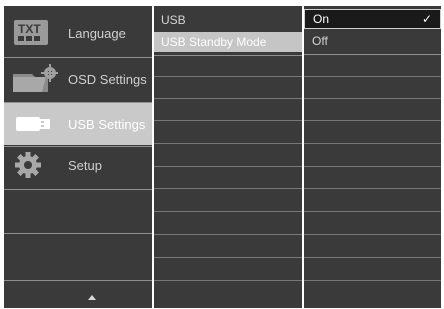 The width and height of the screenshot is (444, 309). Describe the element at coordinates (173, 20) in the screenshot. I see `submenu-item-label: USB` at that location.